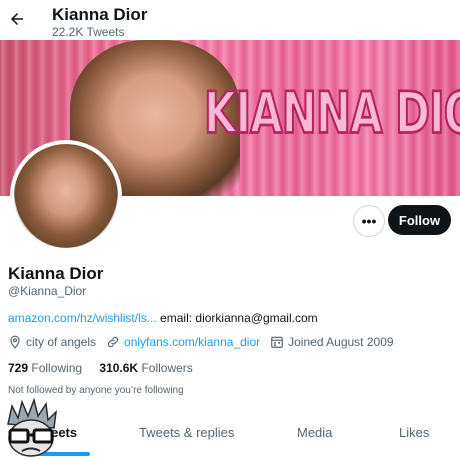 Image resolution: width=460 pixels, height=460 pixels. I want to click on followers-stat: 310.6K Followers, so click(145, 368).